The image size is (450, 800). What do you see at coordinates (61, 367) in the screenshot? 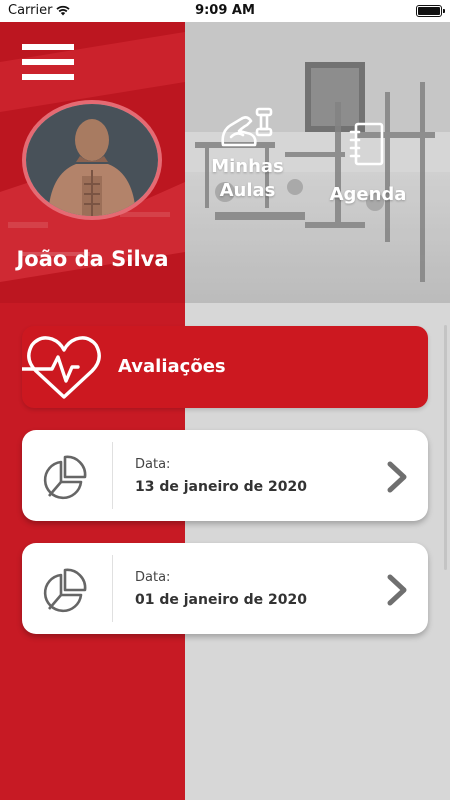
I see `heart-pulse-icon` at bounding box center [61, 367].